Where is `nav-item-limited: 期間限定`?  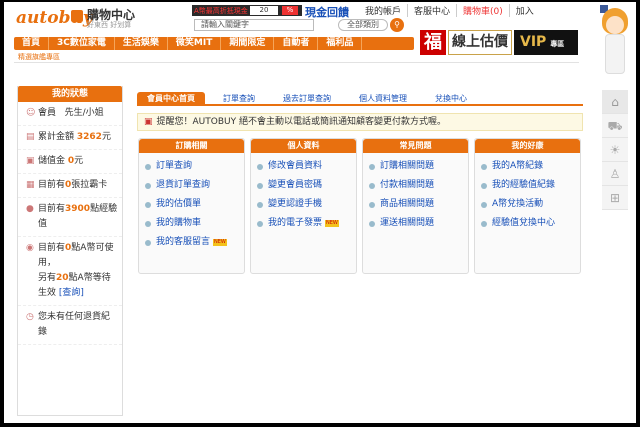
nav-item-limited: 期間限定 is located at coordinates (248, 43).